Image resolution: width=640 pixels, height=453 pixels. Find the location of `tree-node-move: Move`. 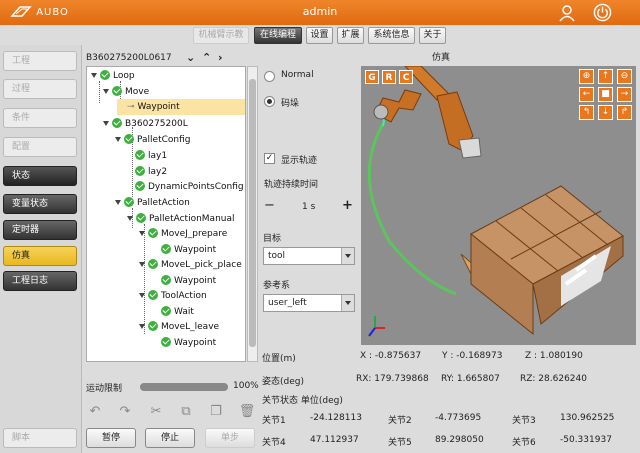

tree-node-move: Move is located at coordinates (126, 92).